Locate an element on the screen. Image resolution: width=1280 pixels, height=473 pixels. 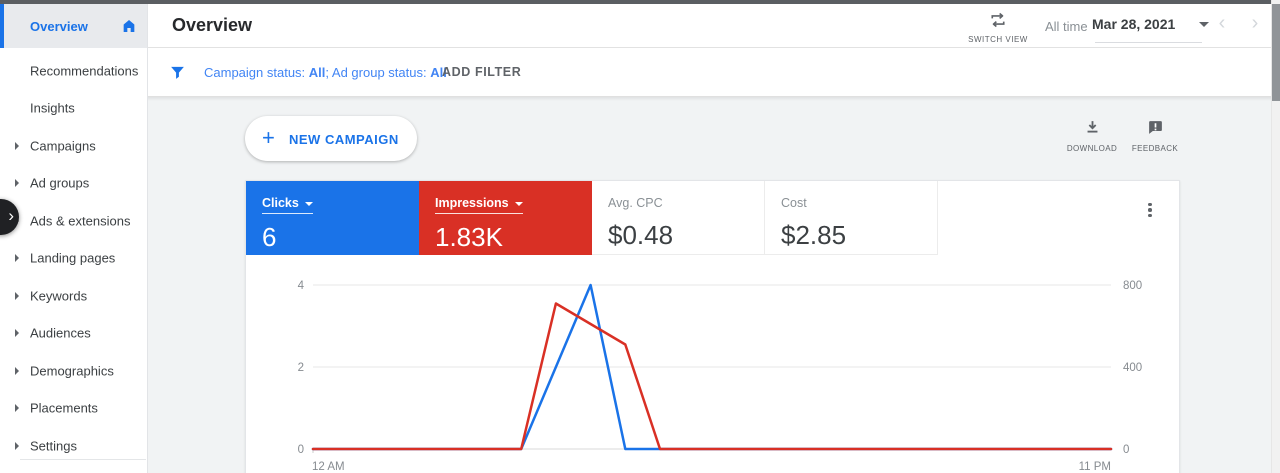
page-title: Overview is located at coordinates (212, 25).